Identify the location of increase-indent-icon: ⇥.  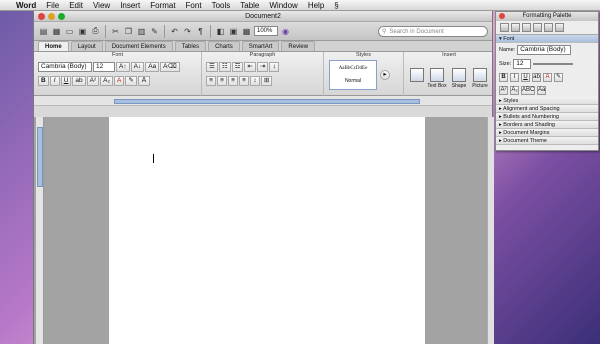
(262, 67).